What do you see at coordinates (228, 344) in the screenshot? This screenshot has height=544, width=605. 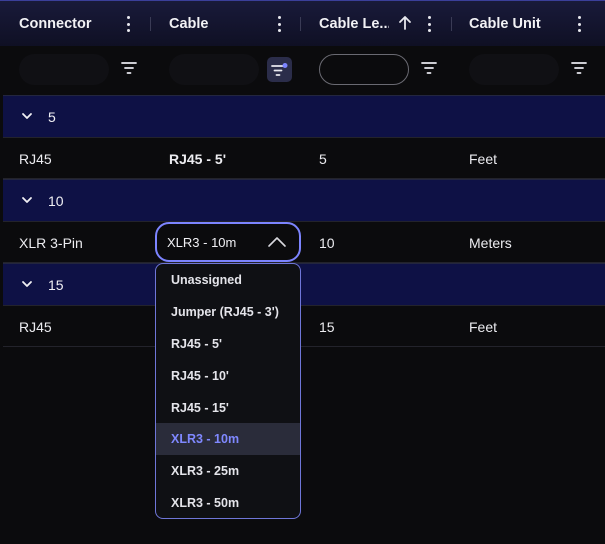 I see `cable-option: RJ45 - 5'` at bounding box center [228, 344].